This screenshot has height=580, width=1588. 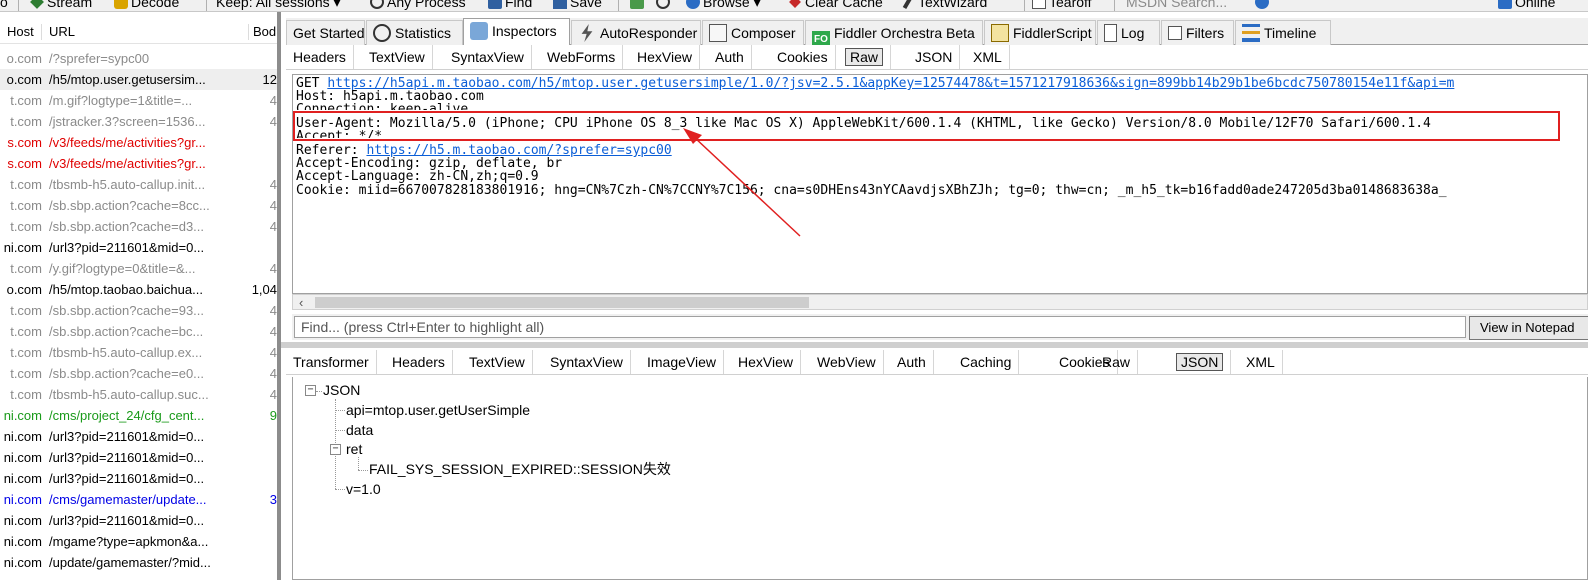 I want to click on session-row: o.com/h5/mtop.user.getusersim... 12, so click(x=140, y=79).